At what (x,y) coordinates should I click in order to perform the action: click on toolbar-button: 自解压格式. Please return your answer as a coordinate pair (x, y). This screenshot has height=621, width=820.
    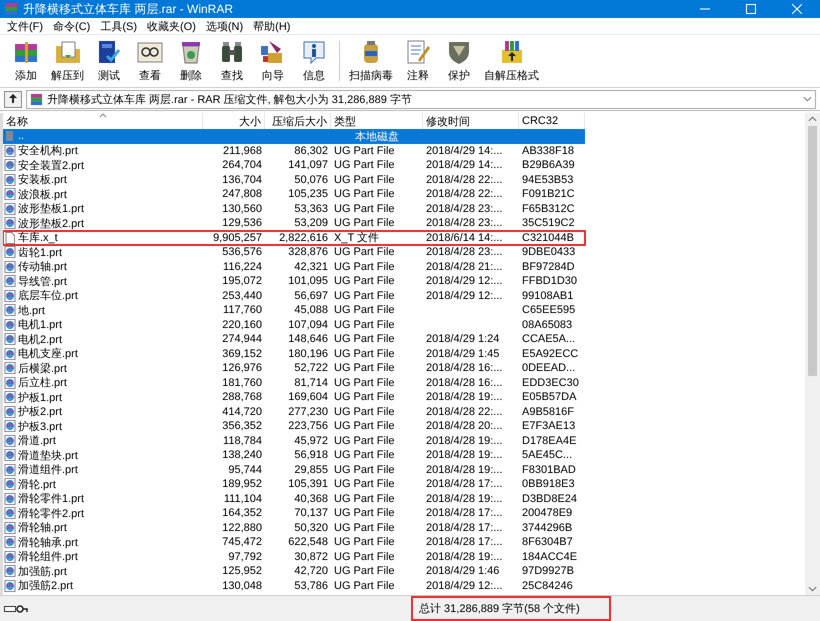
    Looking at the image, I should click on (511, 60).